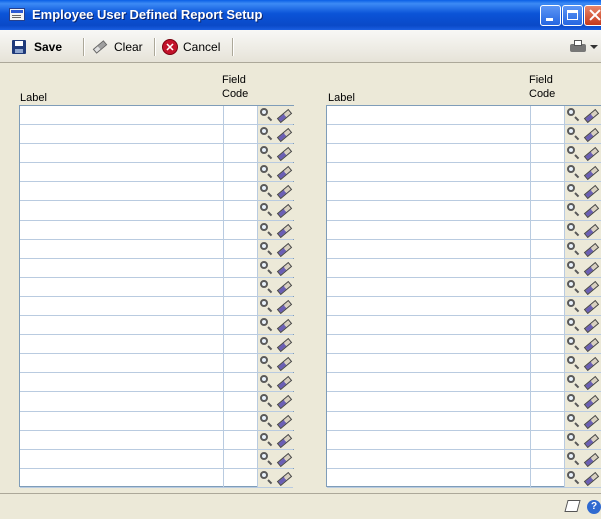  What do you see at coordinates (572, 506) in the screenshot?
I see `note-icon` at bounding box center [572, 506].